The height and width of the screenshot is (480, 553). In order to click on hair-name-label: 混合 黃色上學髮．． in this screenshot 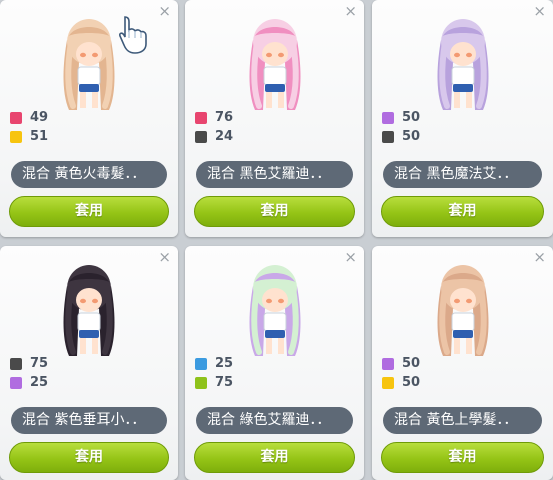, I will do `click(462, 420)`.